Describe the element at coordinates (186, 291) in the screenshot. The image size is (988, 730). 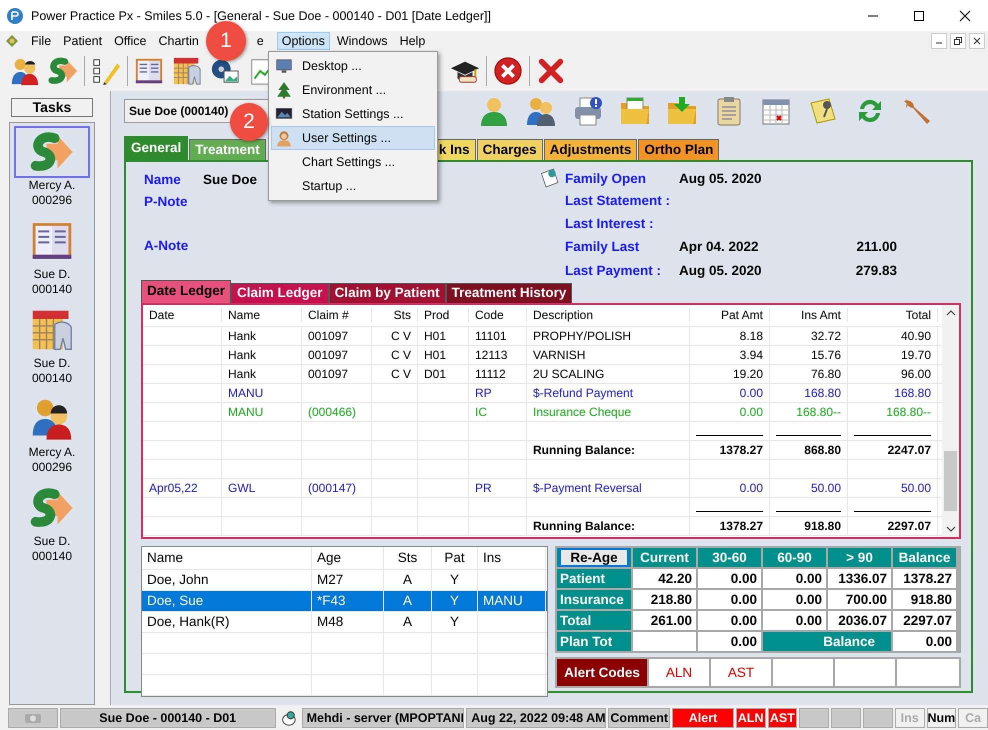
I see `tab: Date Ledger` at that location.